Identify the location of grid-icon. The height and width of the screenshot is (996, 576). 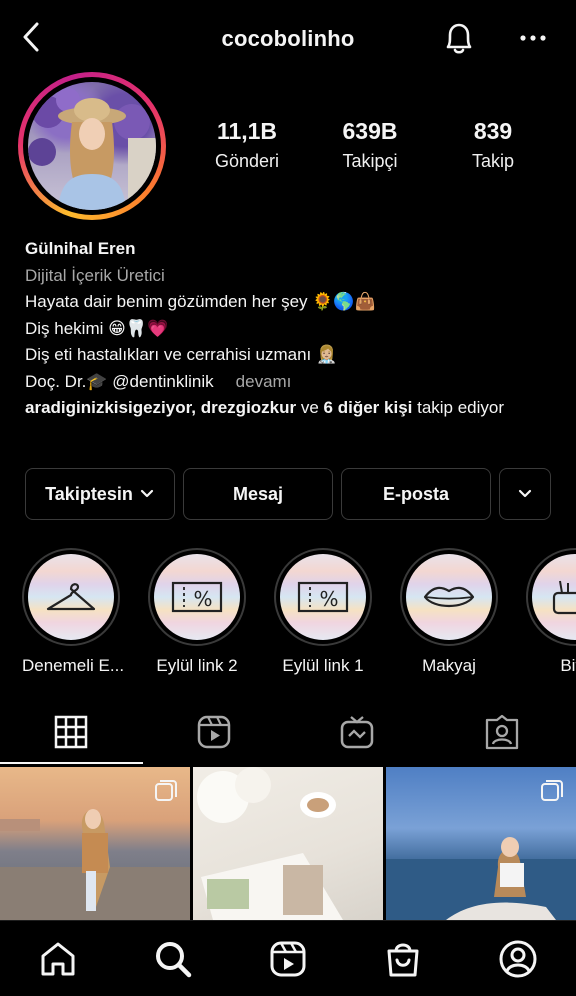
(71, 732).